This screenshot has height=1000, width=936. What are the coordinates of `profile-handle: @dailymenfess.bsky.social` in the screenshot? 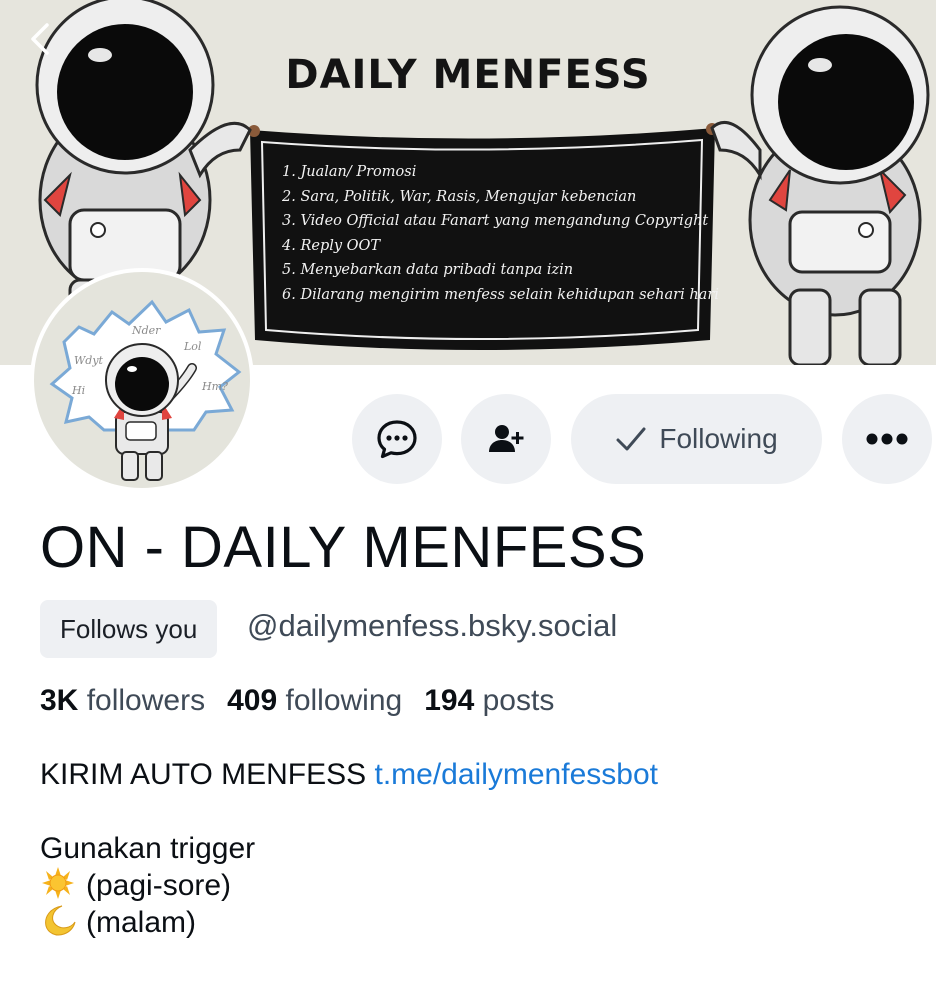 It's located at (432, 626).